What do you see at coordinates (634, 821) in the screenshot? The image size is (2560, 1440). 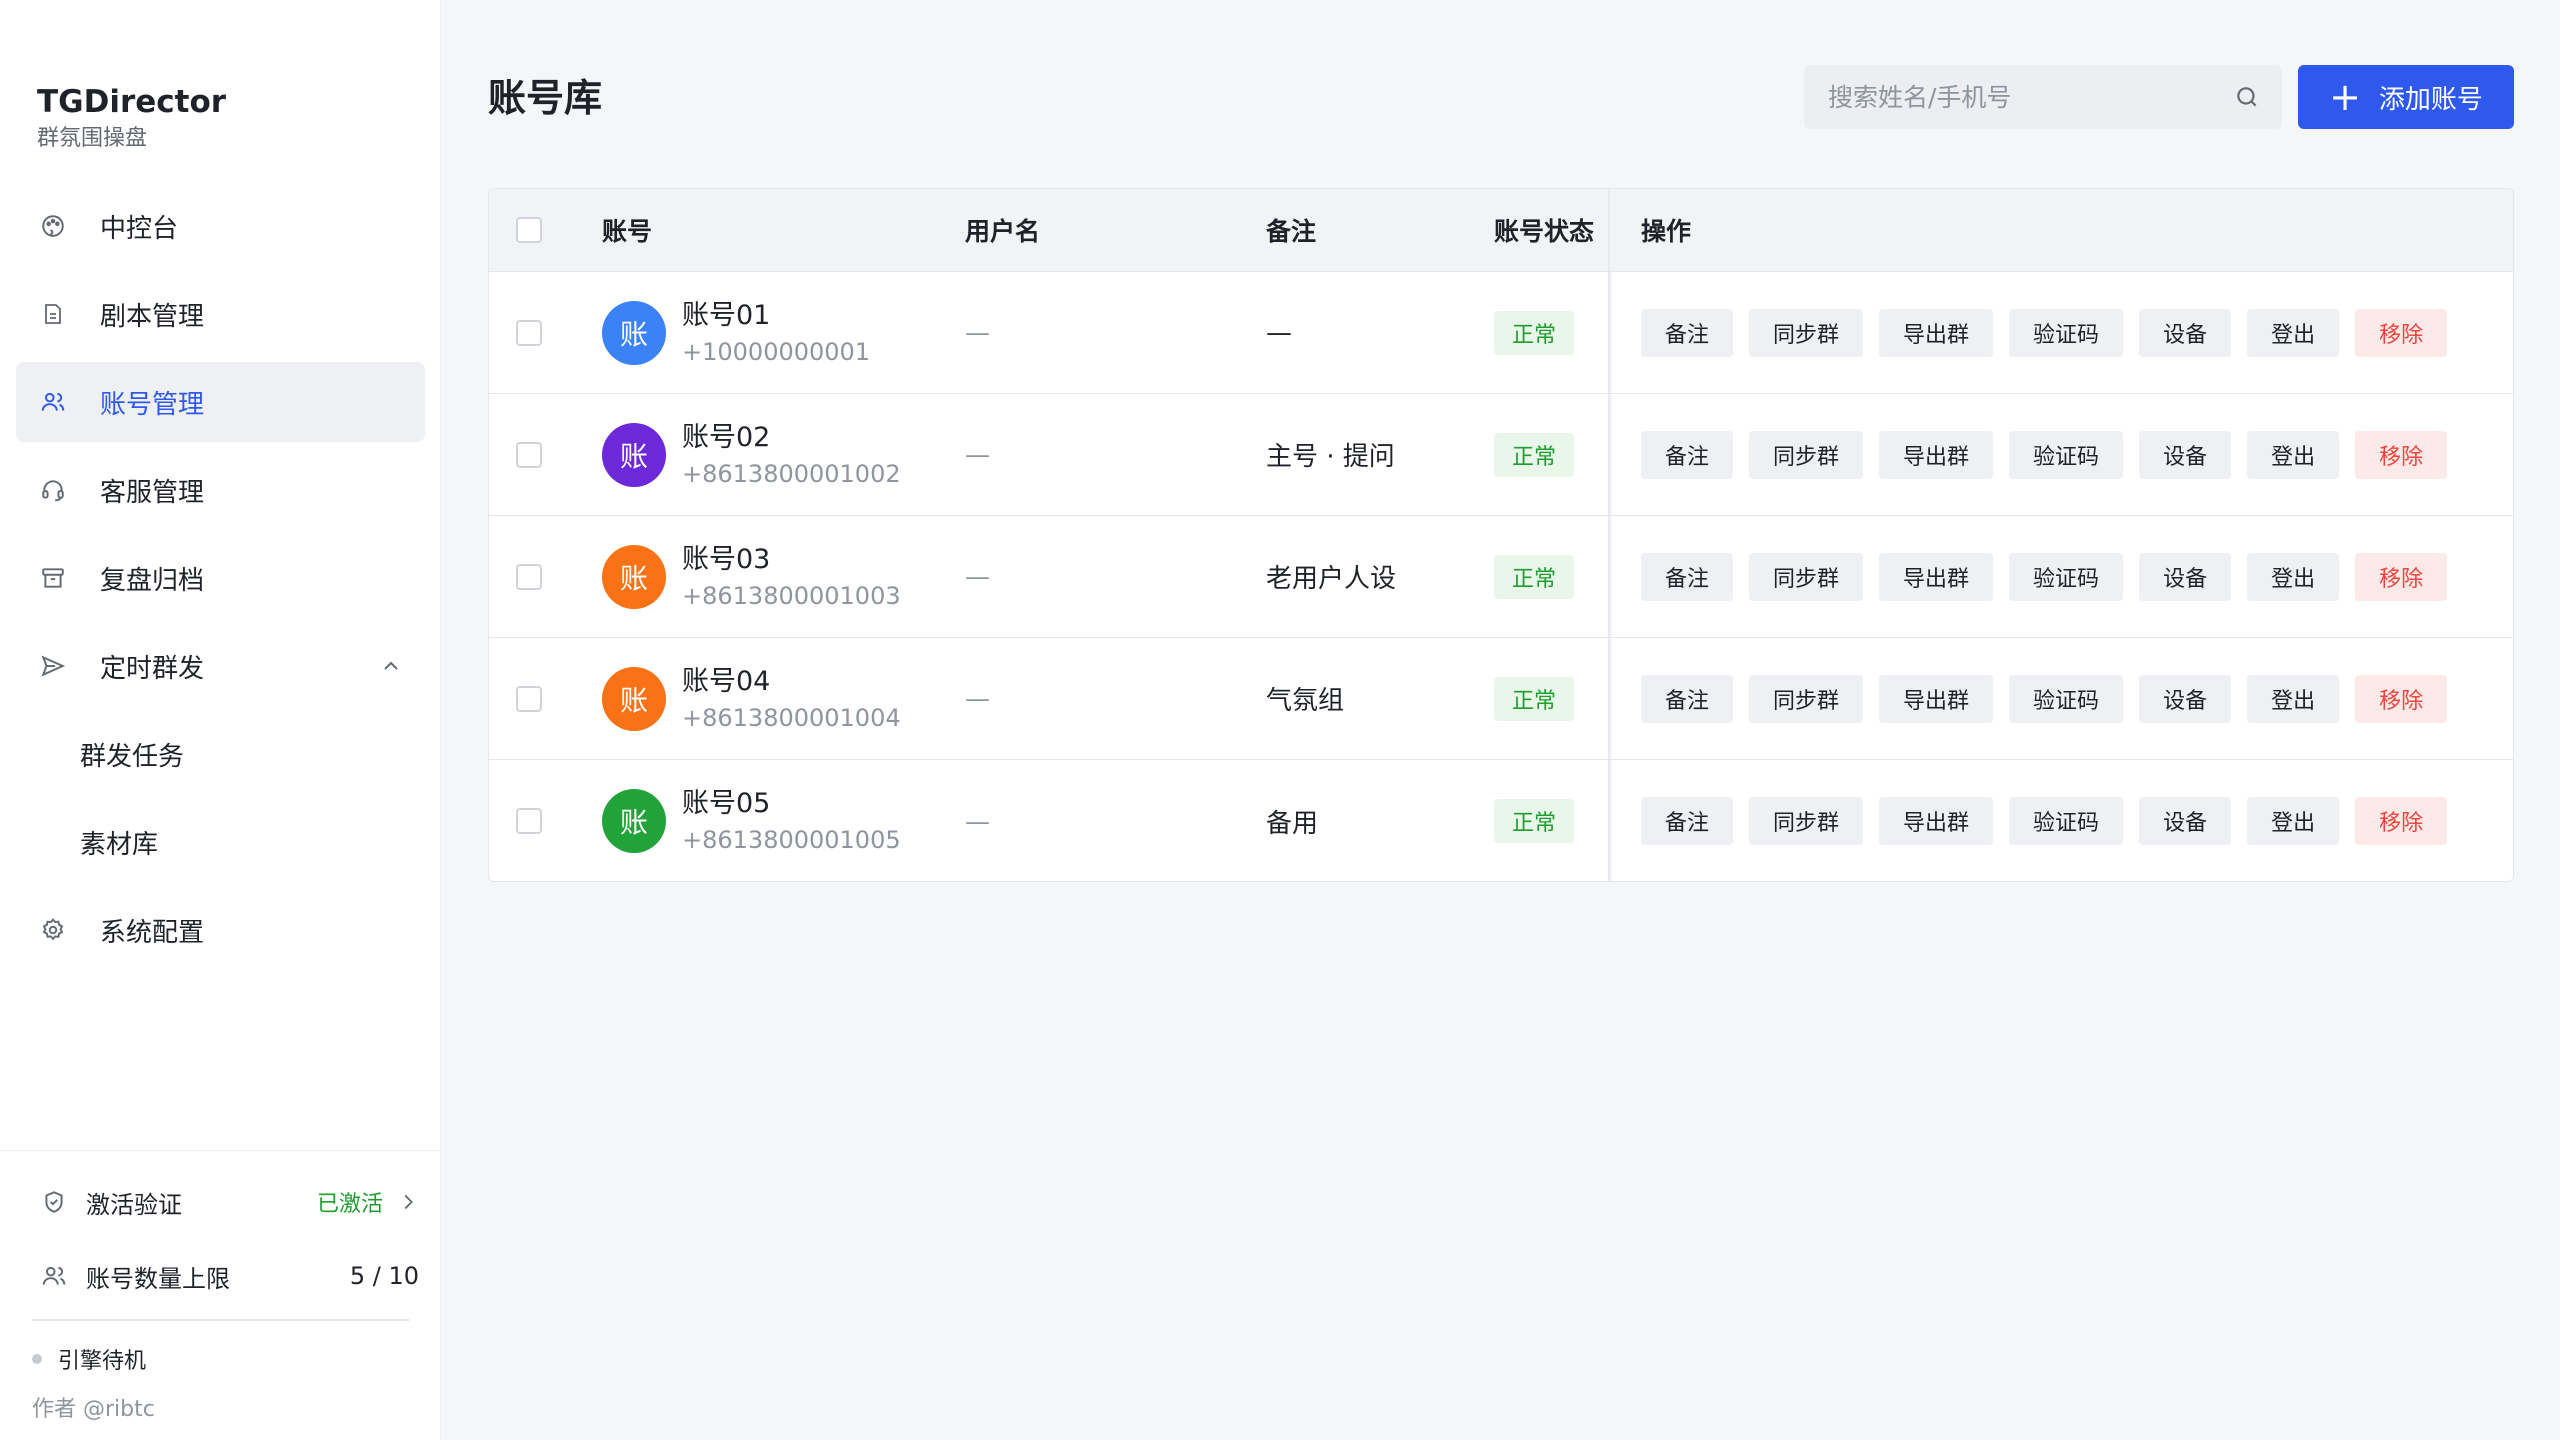 I see `avatar: 账` at bounding box center [634, 821].